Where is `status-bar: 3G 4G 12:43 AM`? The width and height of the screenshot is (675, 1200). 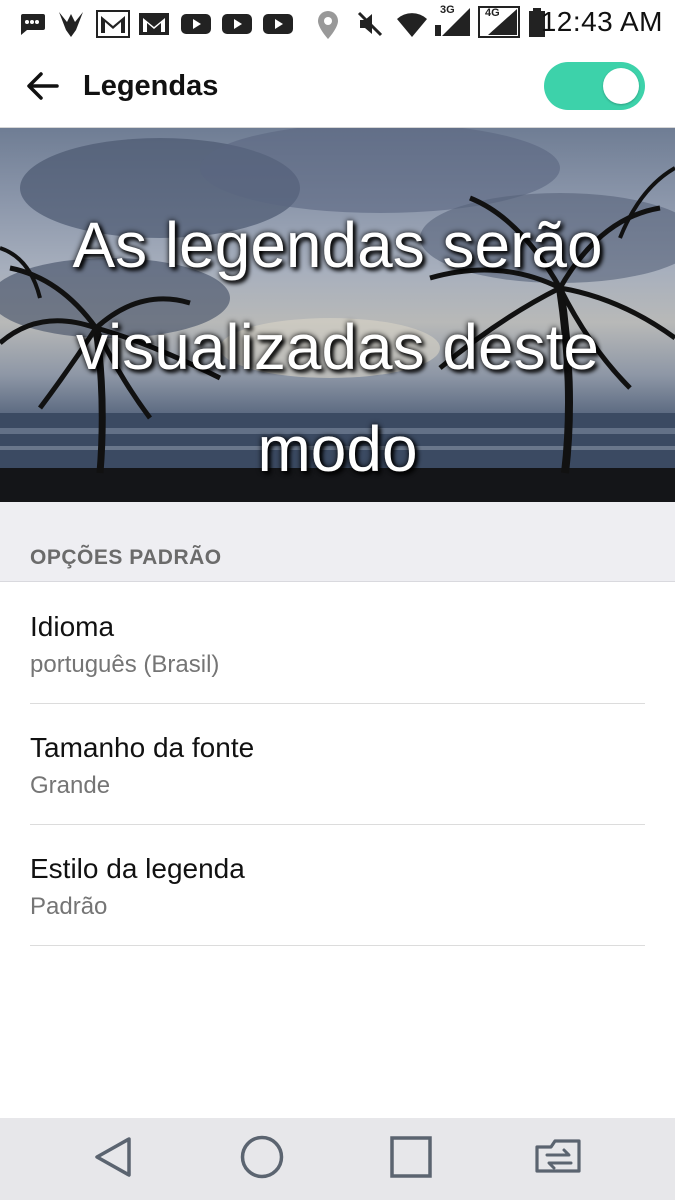
status-bar: 3G 4G 12:43 AM is located at coordinates (337, 24).